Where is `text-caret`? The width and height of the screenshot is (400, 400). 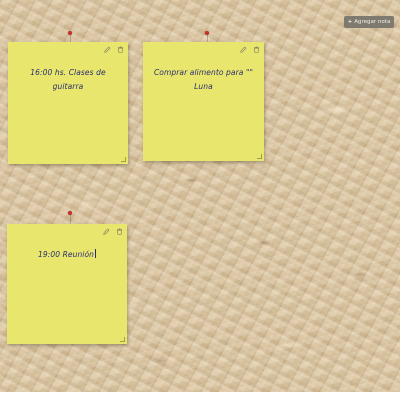 text-caret is located at coordinates (96, 253).